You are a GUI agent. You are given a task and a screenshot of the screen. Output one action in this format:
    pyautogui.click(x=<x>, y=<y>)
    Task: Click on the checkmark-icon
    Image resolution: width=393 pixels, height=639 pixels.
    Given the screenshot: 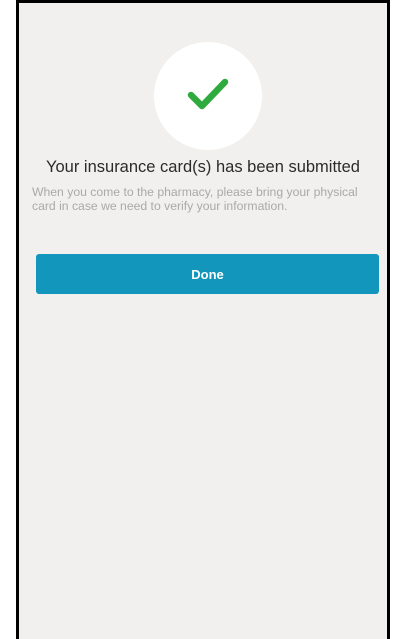 What is the action you would take?
    pyautogui.click(x=208, y=96)
    